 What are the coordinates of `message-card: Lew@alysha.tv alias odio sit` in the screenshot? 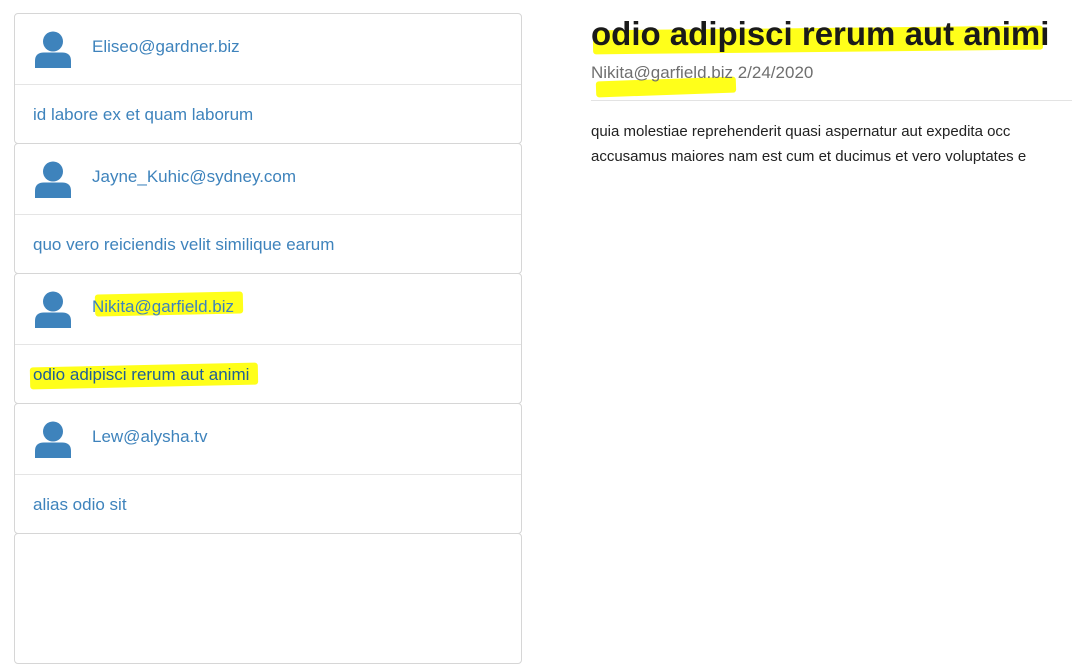 It's located at (268, 468).